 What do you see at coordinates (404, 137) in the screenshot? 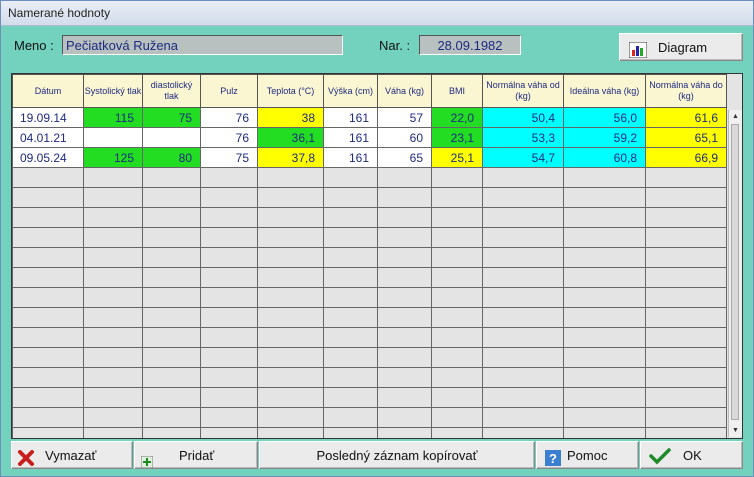
I see `table-cell: 60` at bounding box center [404, 137].